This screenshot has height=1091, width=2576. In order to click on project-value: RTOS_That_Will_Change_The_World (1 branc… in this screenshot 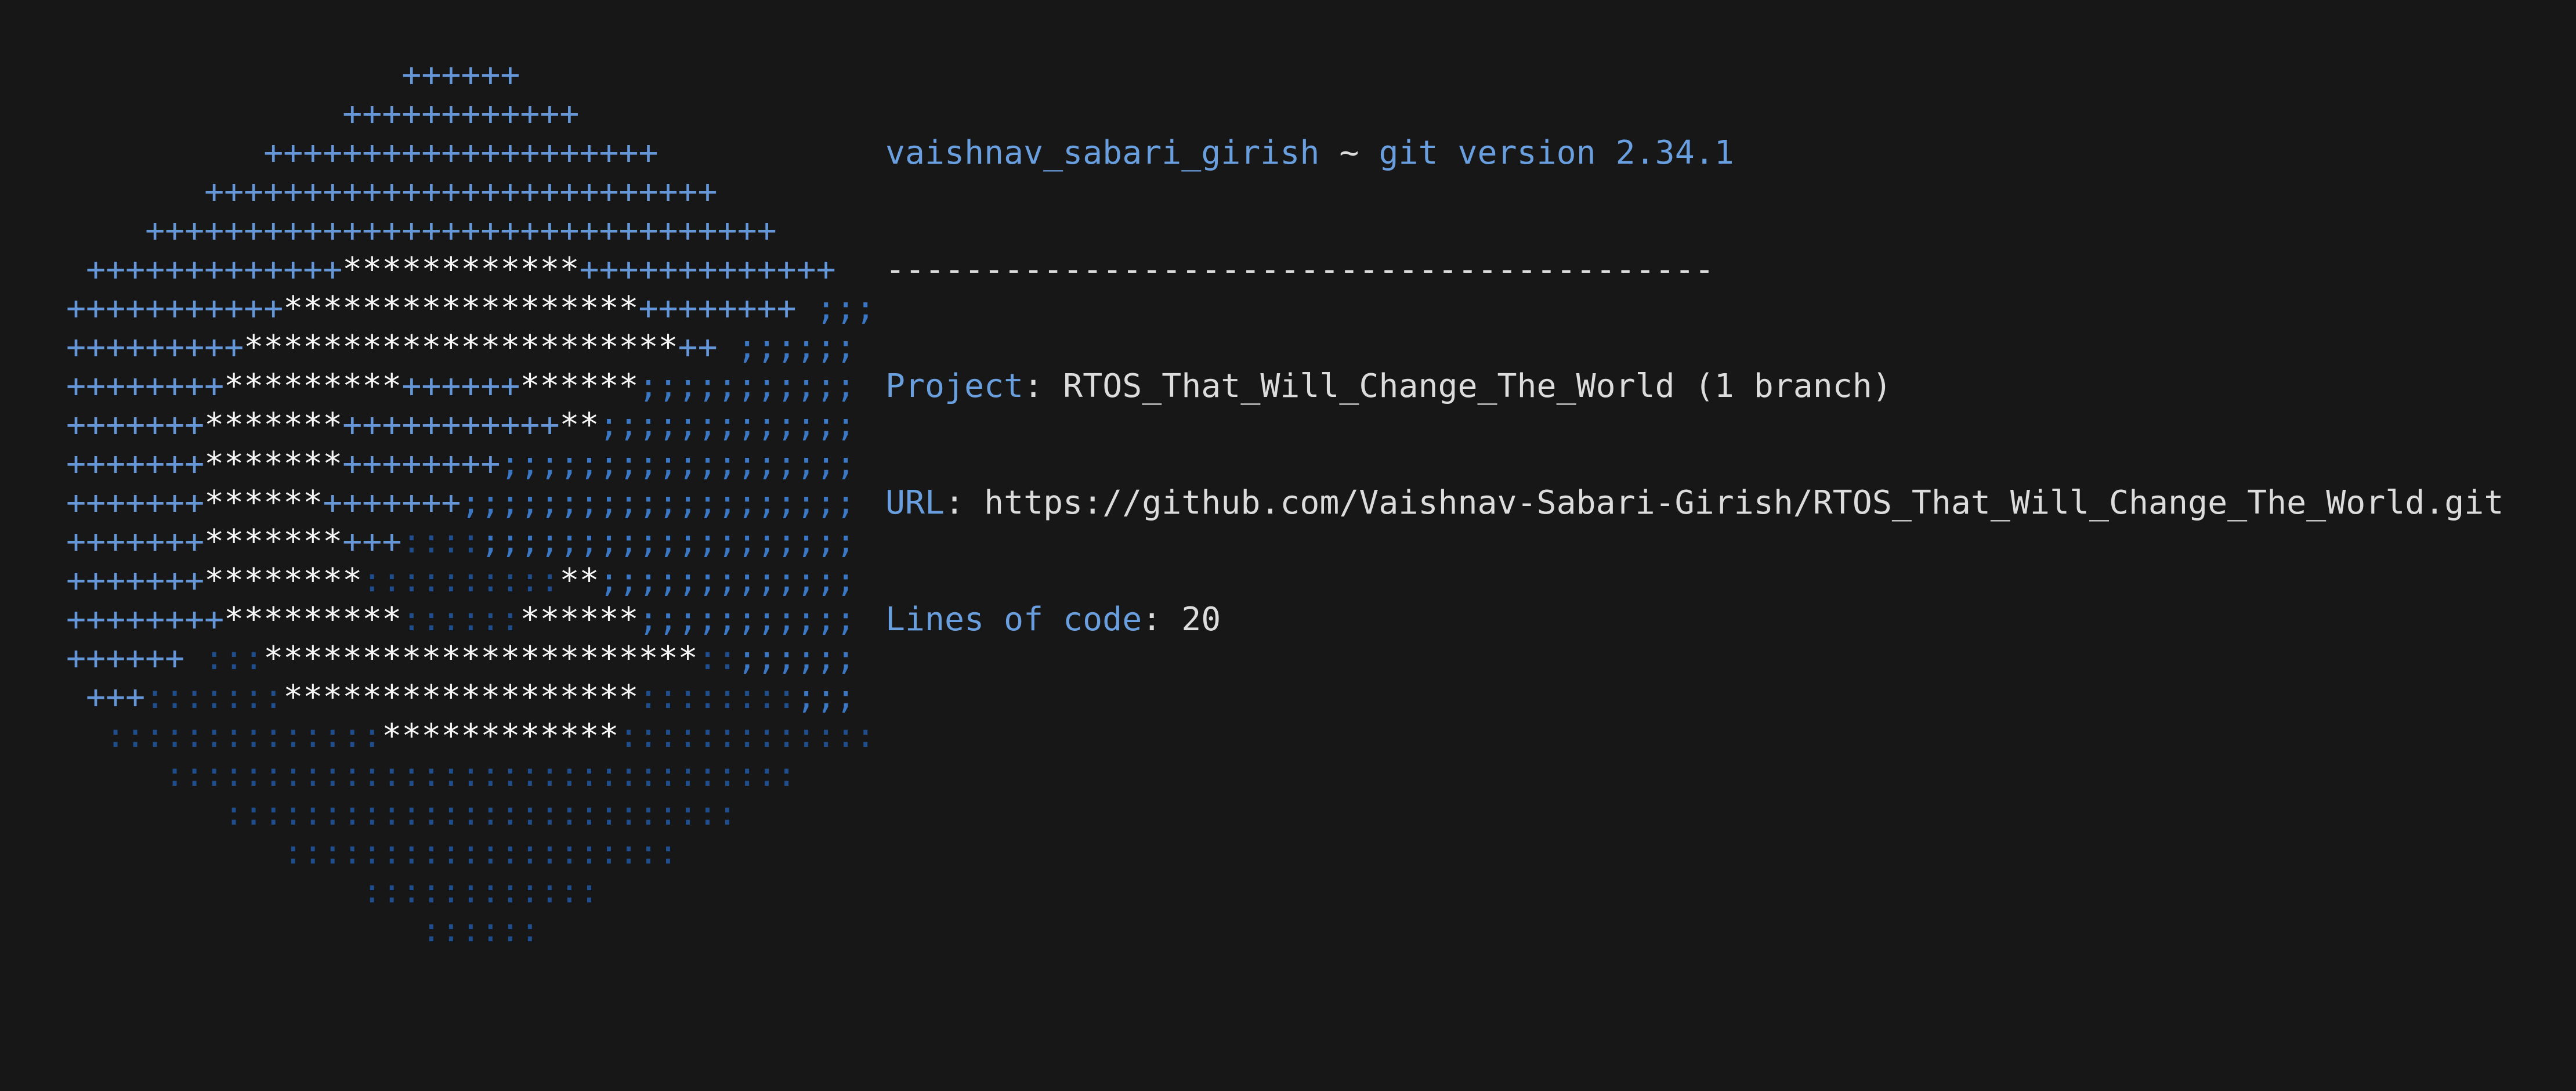, I will do `click(1477, 386)`.